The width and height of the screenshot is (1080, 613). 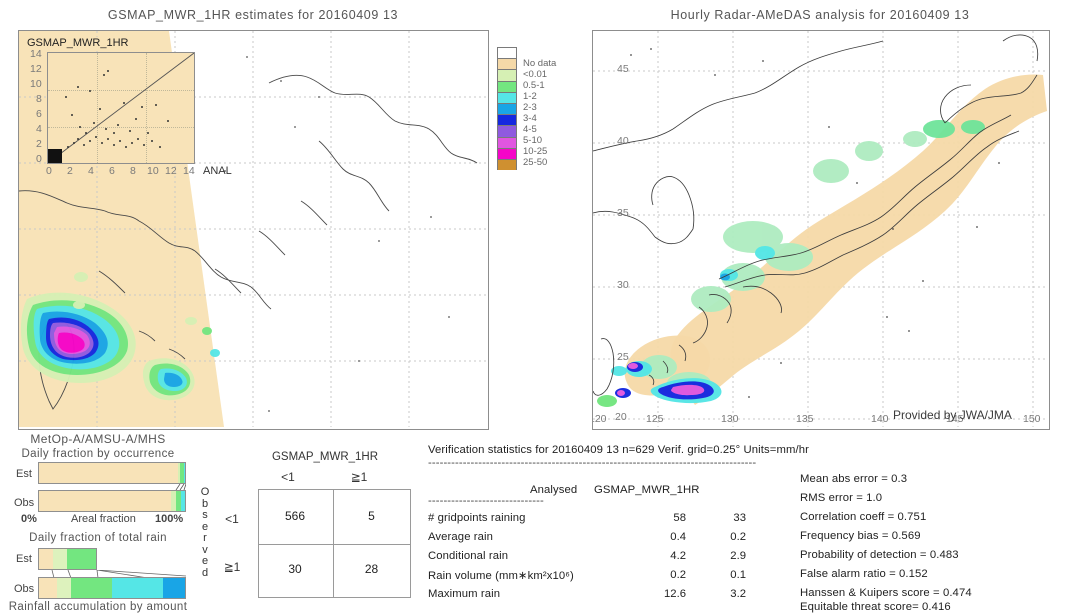 What do you see at coordinates (371, 569) in the screenshot?
I see `contingency-cell-hit: 28` at bounding box center [371, 569].